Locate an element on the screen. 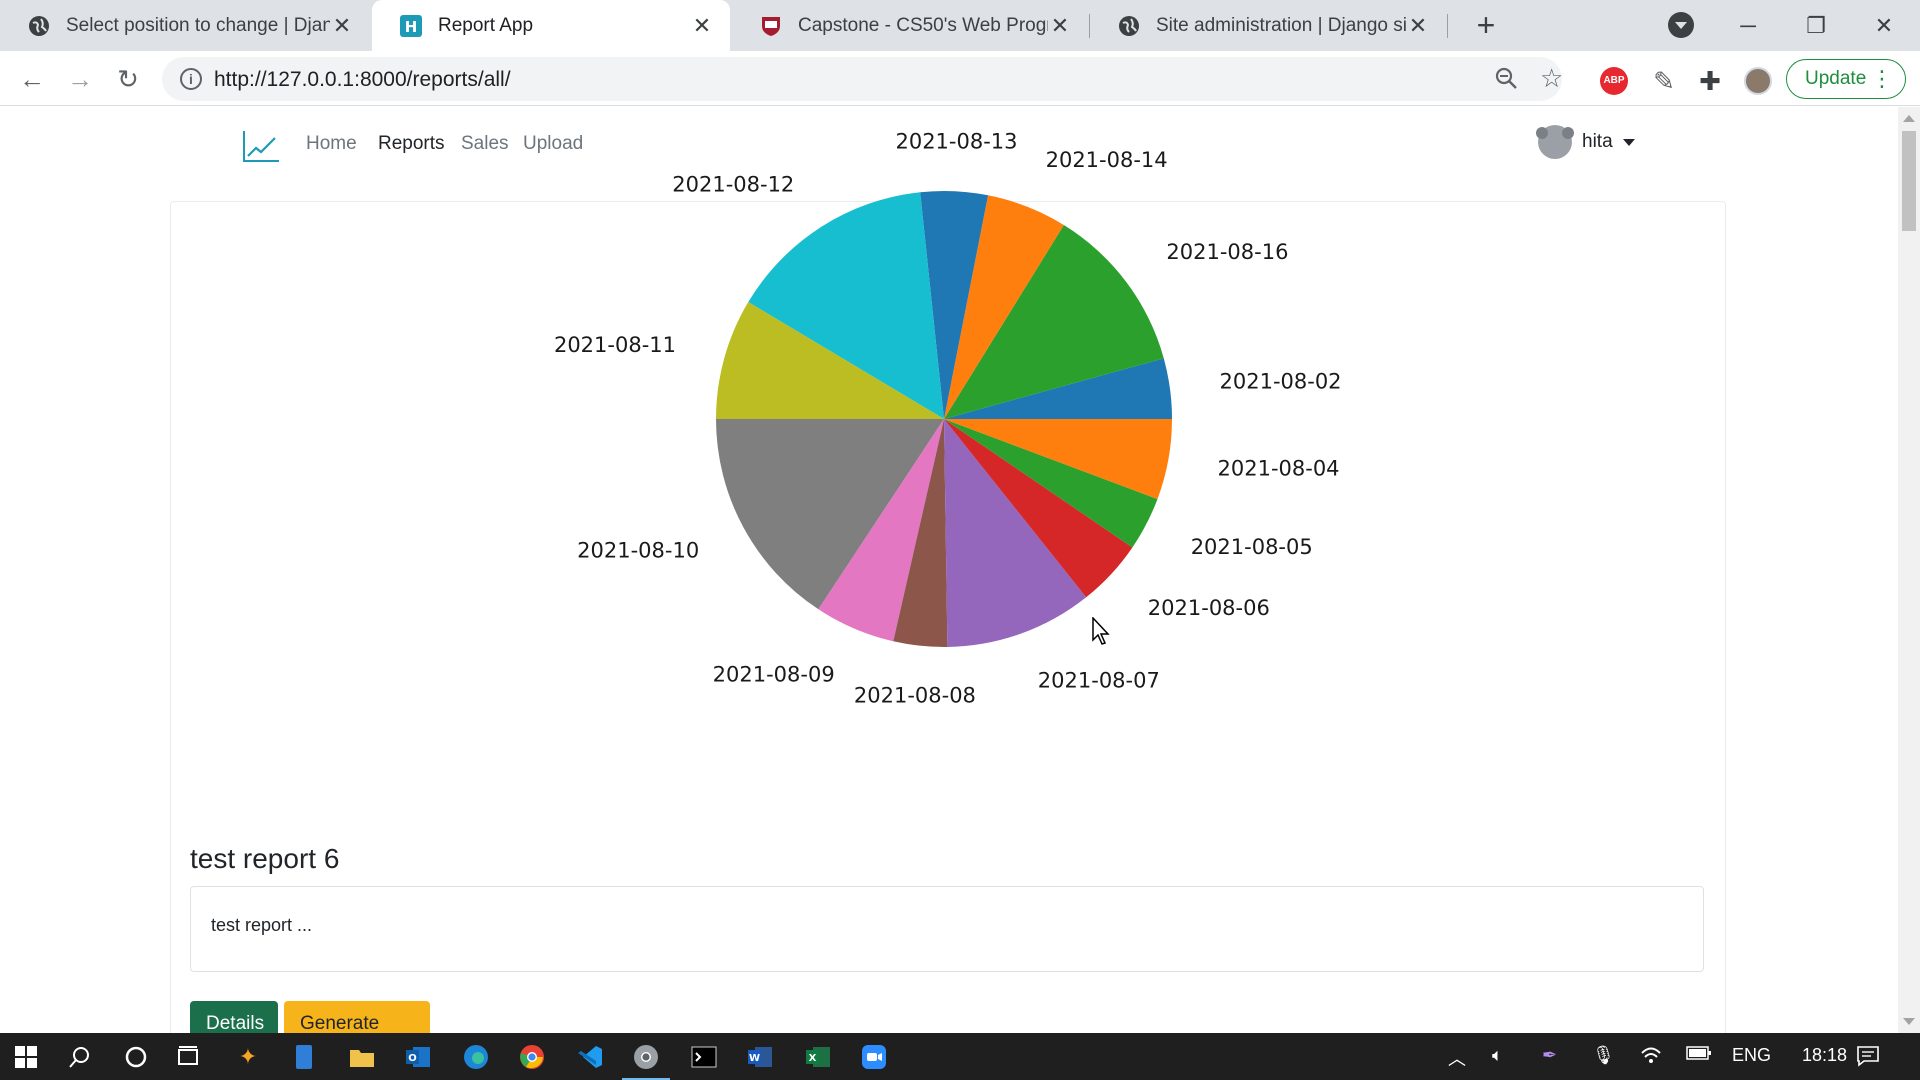 Image resolution: width=1920 pixels, height=1080 pixels. bookmark-star-icon: ☆ is located at coordinates (1551, 78).